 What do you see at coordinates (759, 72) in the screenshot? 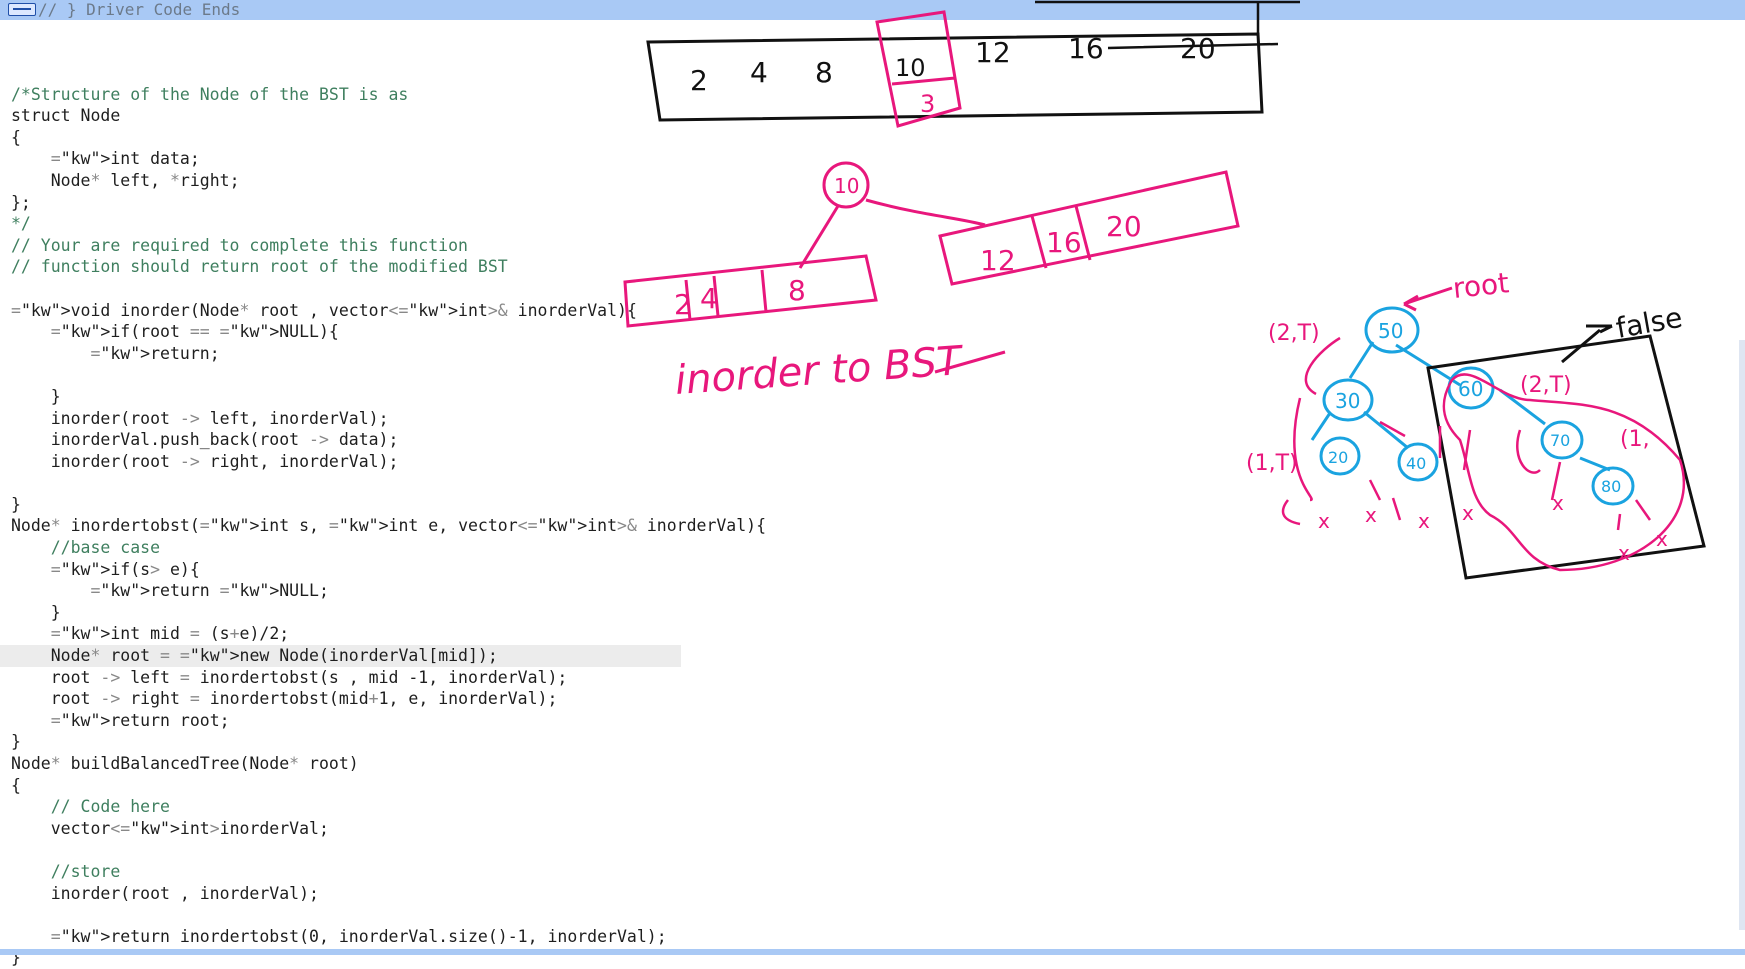
I see `top-array-val: 4` at bounding box center [759, 72].